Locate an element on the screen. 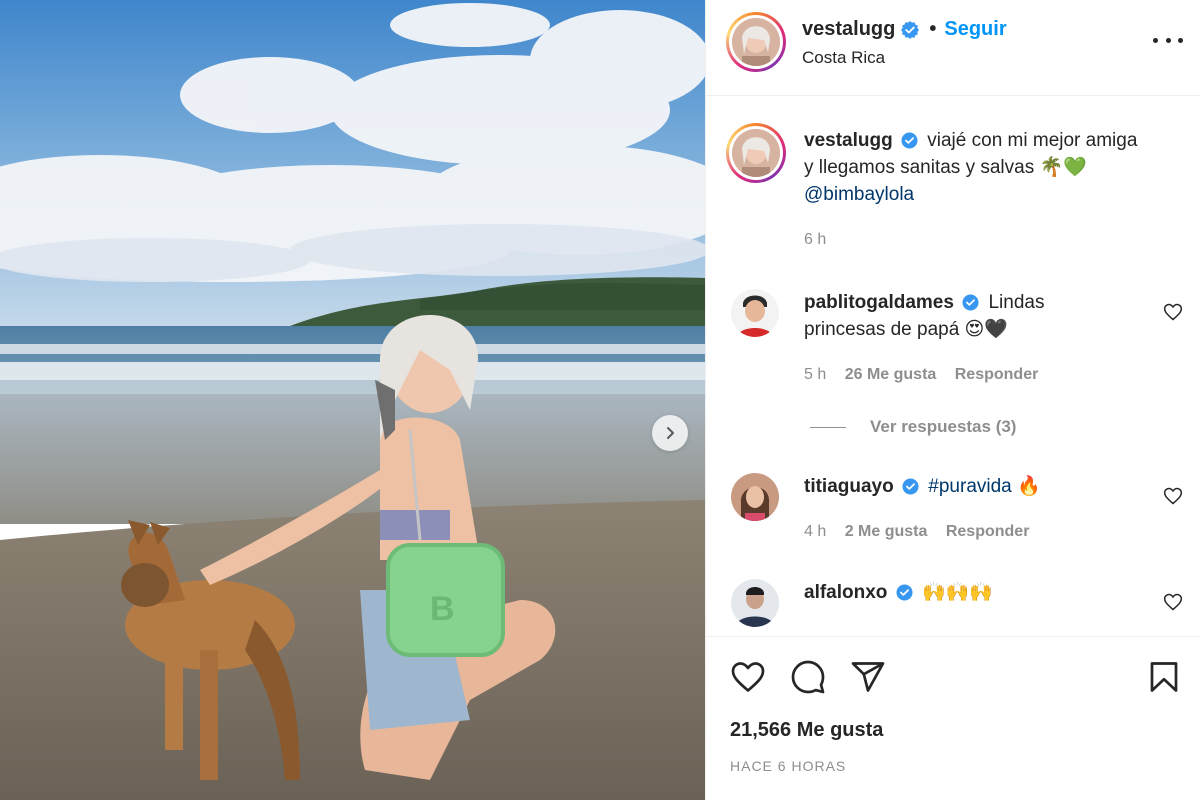 This screenshot has width=1200, height=800. heart-icon is located at coordinates (748, 677).